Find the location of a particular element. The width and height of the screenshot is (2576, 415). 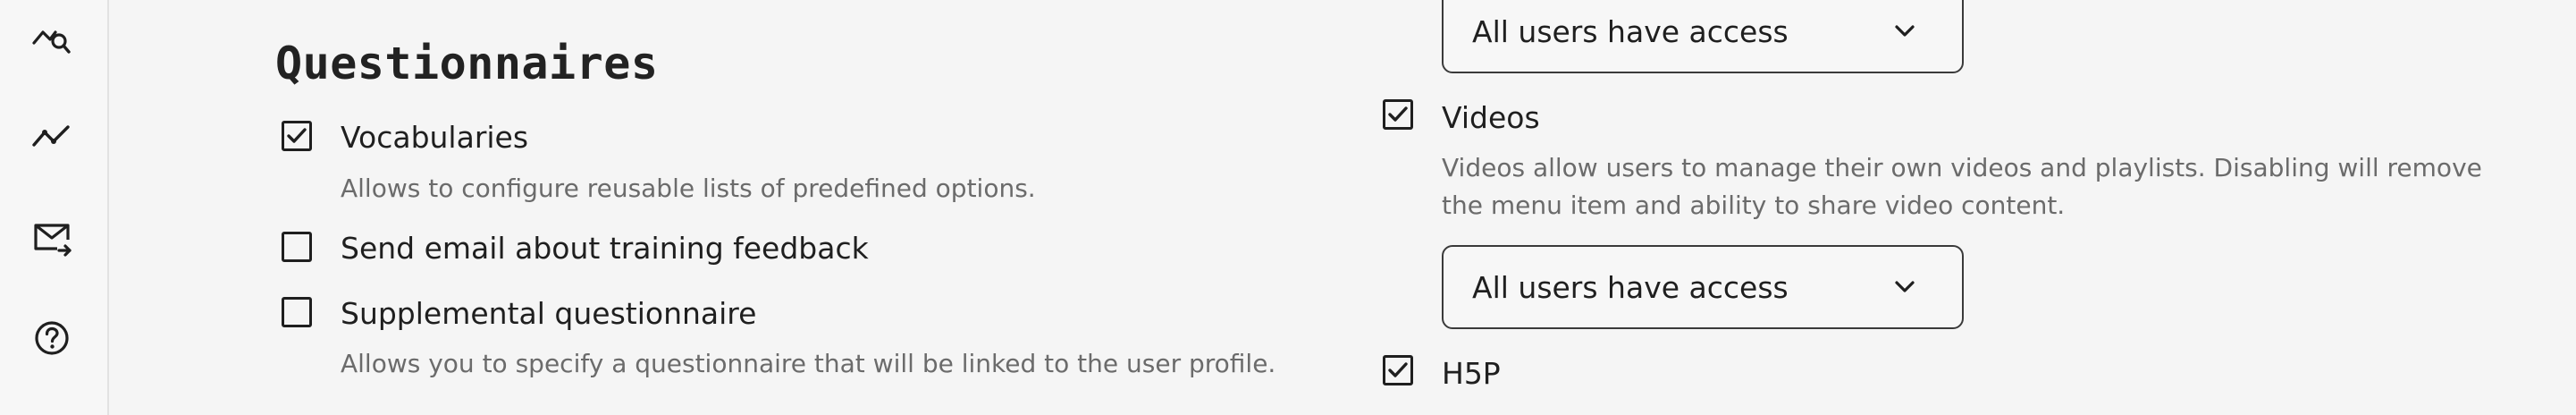

access-select-videos: All users have access is located at coordinates (1703, 287).